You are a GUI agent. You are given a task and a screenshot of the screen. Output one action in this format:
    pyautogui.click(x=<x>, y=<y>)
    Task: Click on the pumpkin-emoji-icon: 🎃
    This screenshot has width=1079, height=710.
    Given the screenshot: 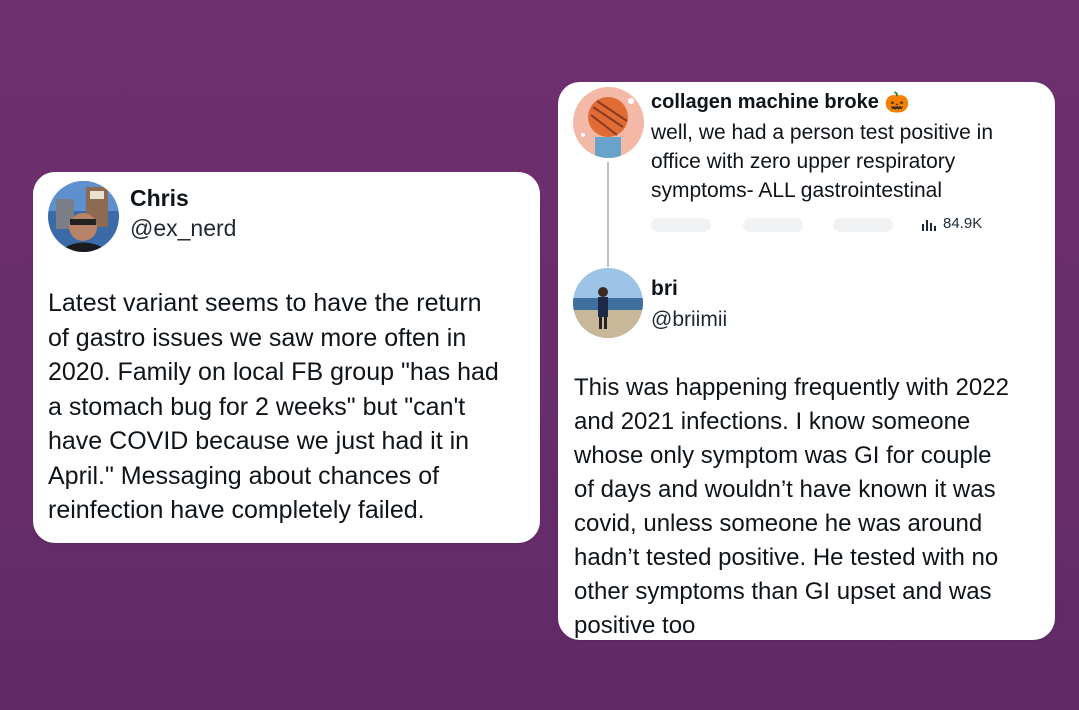 What is the action you would take?
    pyautogui.click(x=897, y=103)
    